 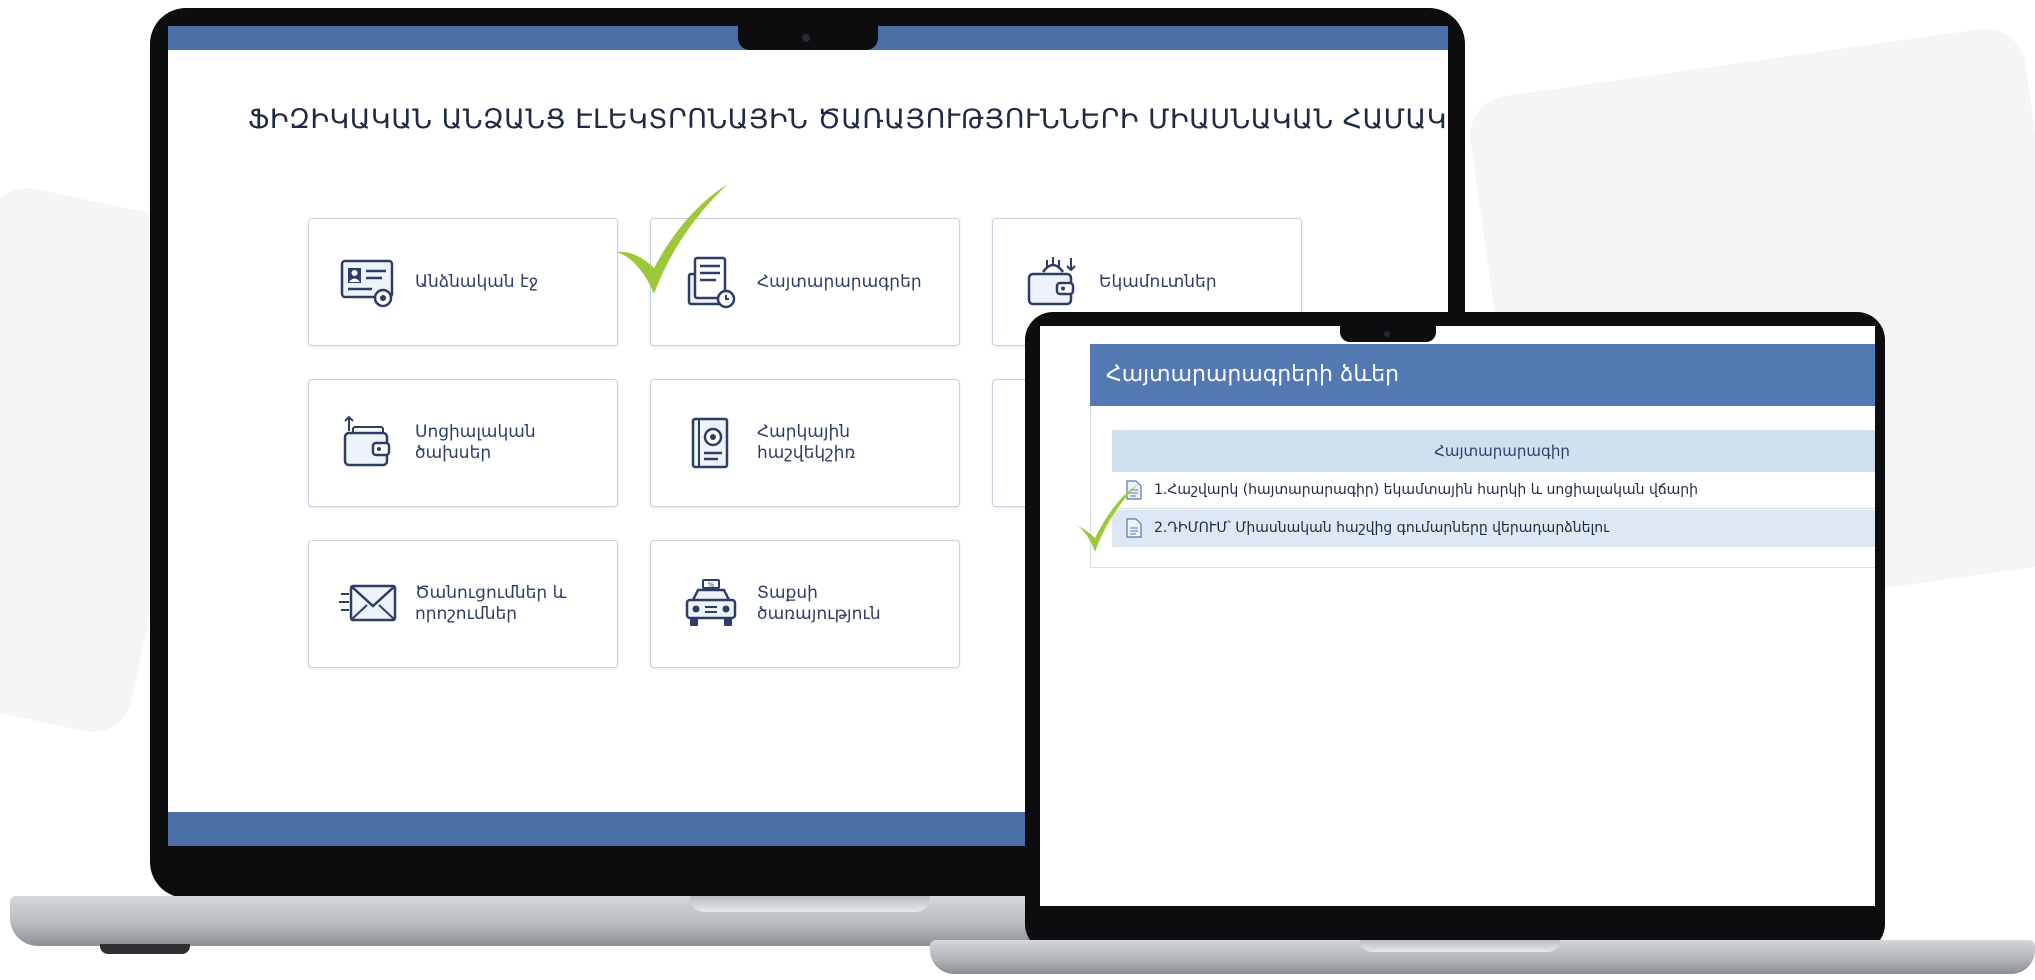 I want to click on tile-label: Անձնական էջ, so click(x=477, y=281).